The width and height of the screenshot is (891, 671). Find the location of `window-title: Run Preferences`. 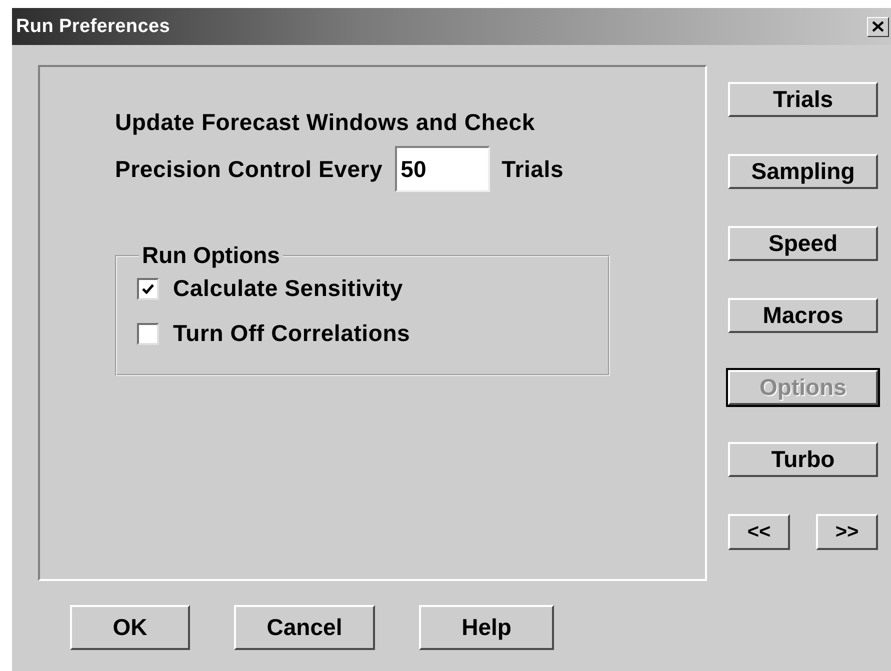

window-title: Run Preferences is located at coordinates (93, 27).